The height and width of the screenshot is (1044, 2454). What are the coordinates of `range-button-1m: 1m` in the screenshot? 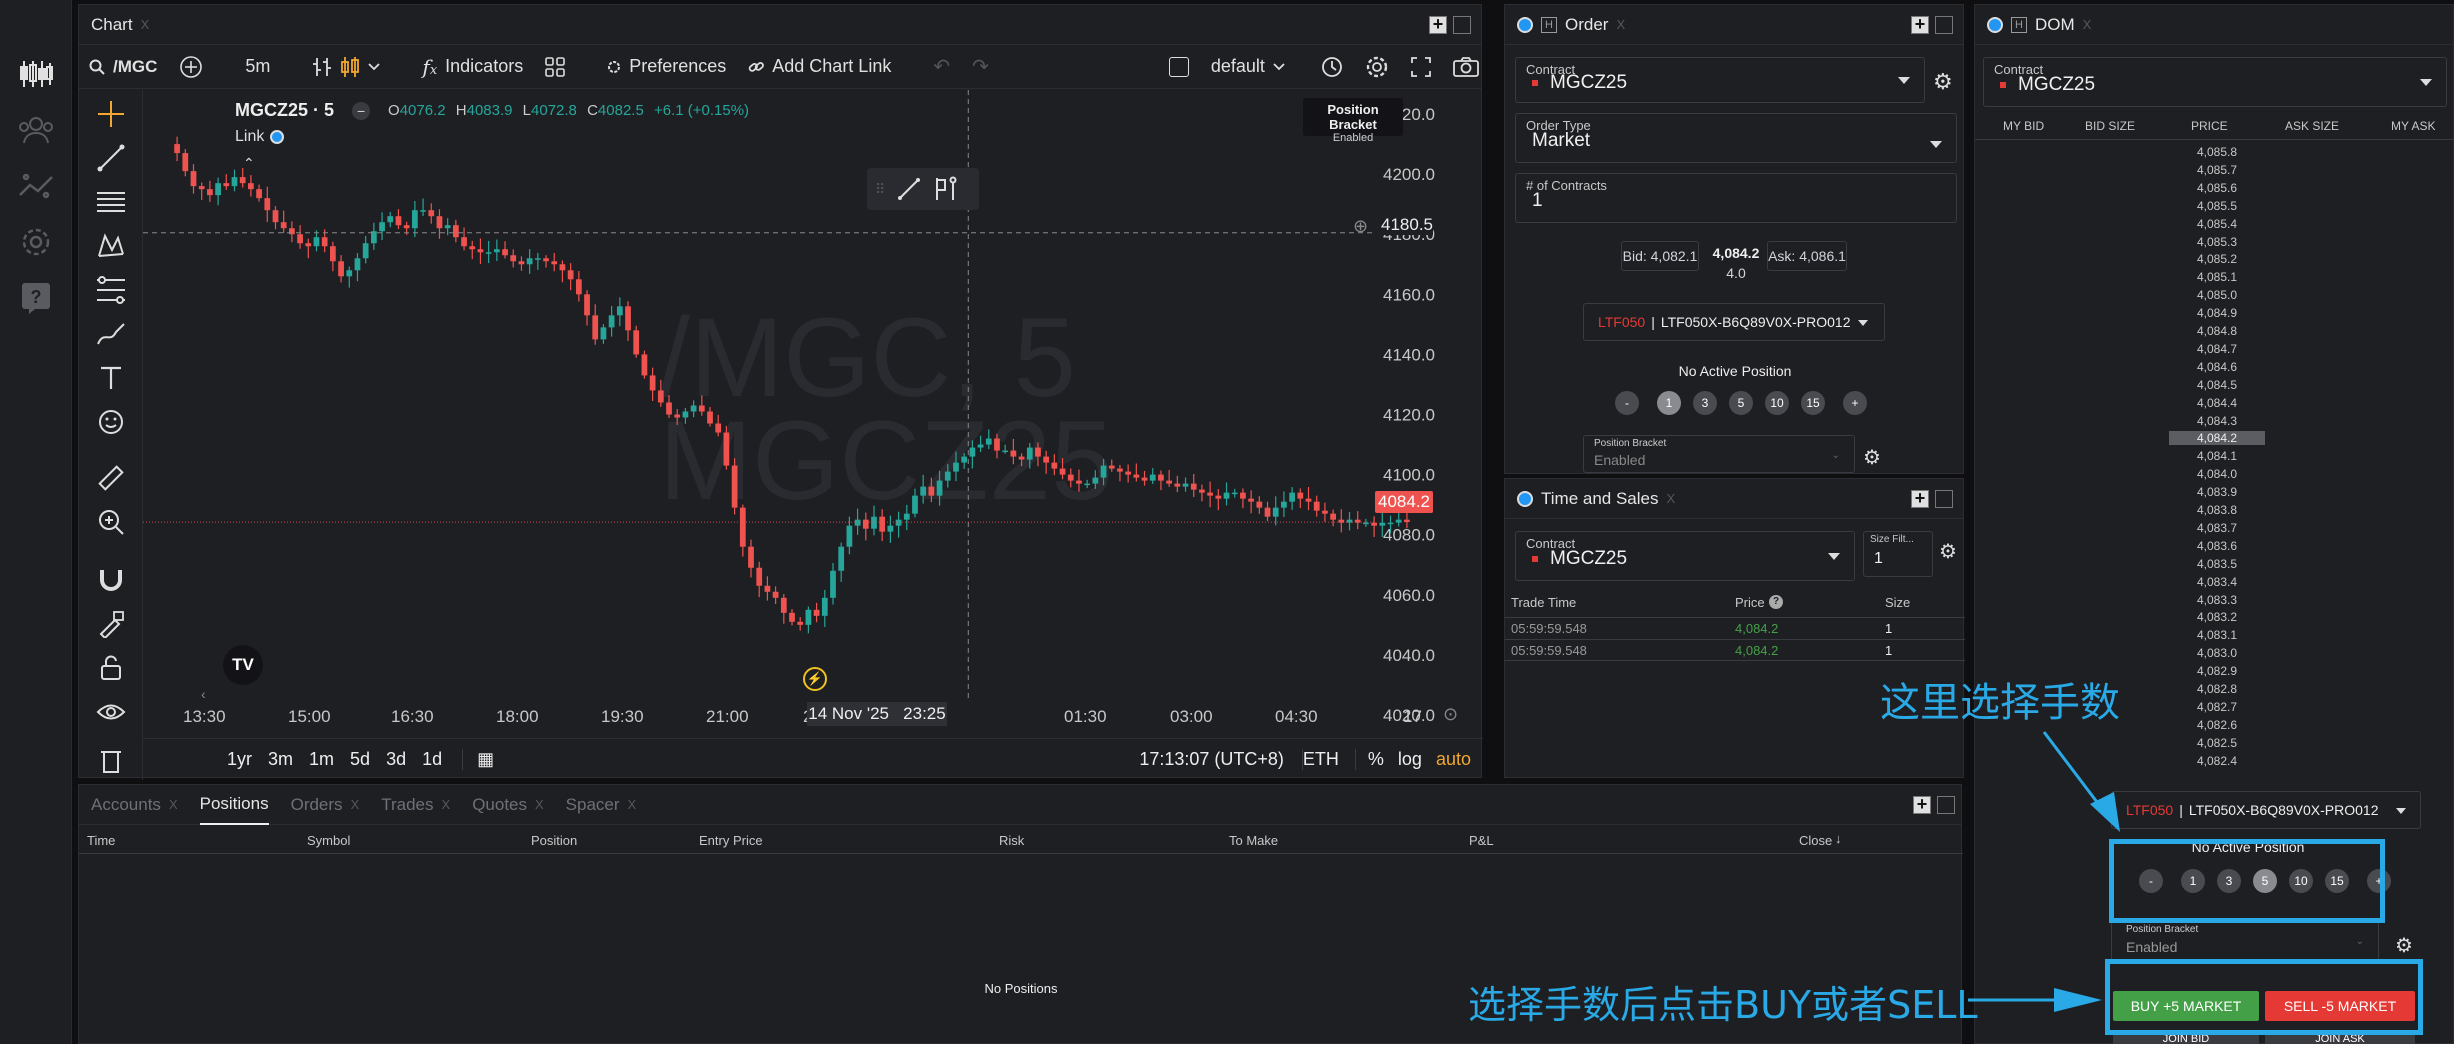 It's located at (321, 759).